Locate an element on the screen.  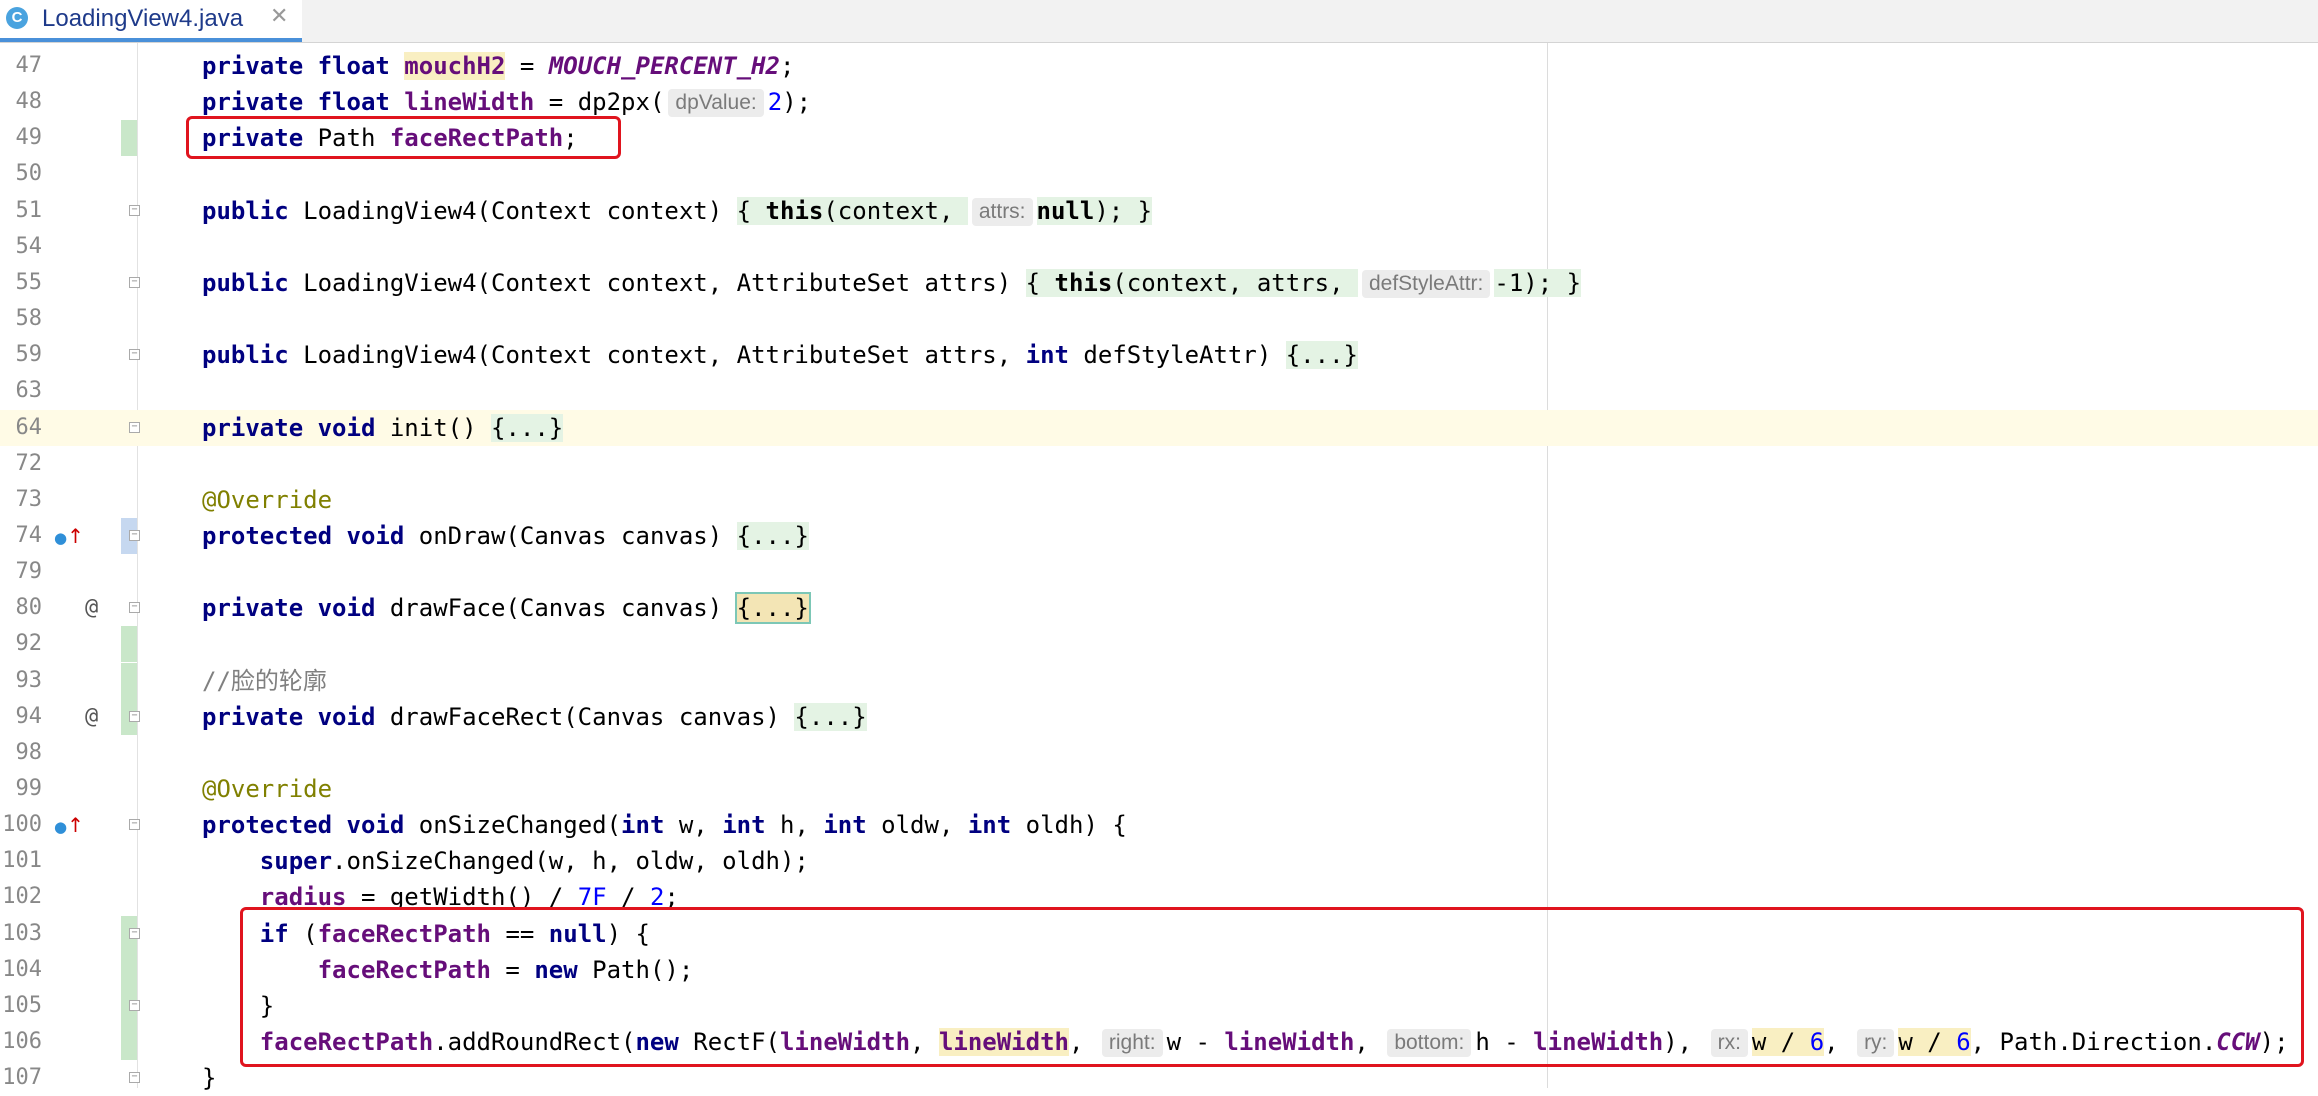
line-number: 55 is located at coordinates (21, 283).